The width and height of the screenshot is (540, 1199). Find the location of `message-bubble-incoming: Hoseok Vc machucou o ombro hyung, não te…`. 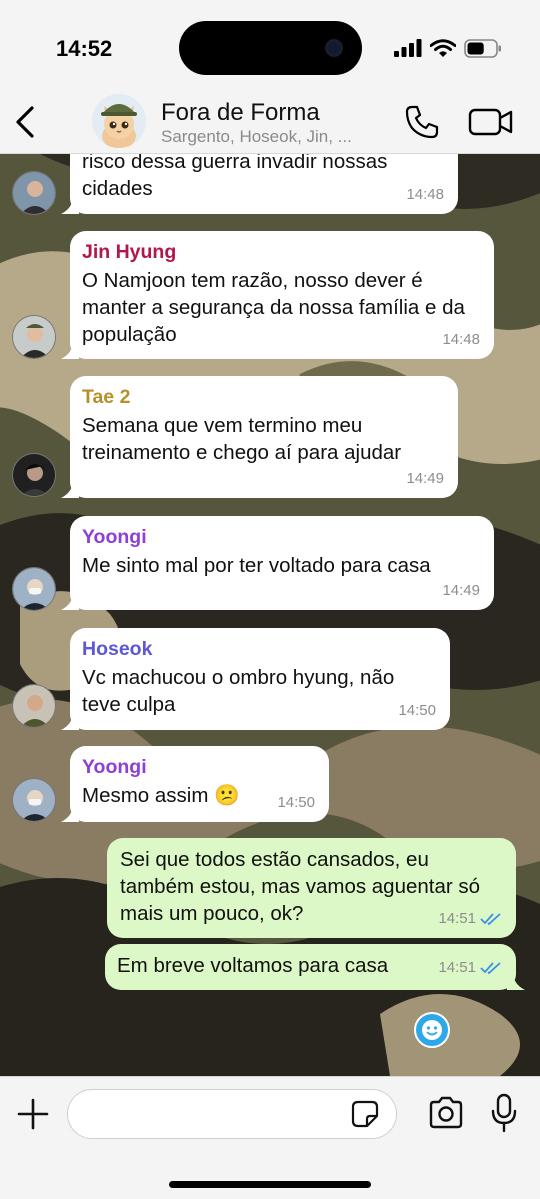

message-bubble-incoming: Hoseok Vc machucou o ombro hyung, não te… is located at coordinates (255, 679).